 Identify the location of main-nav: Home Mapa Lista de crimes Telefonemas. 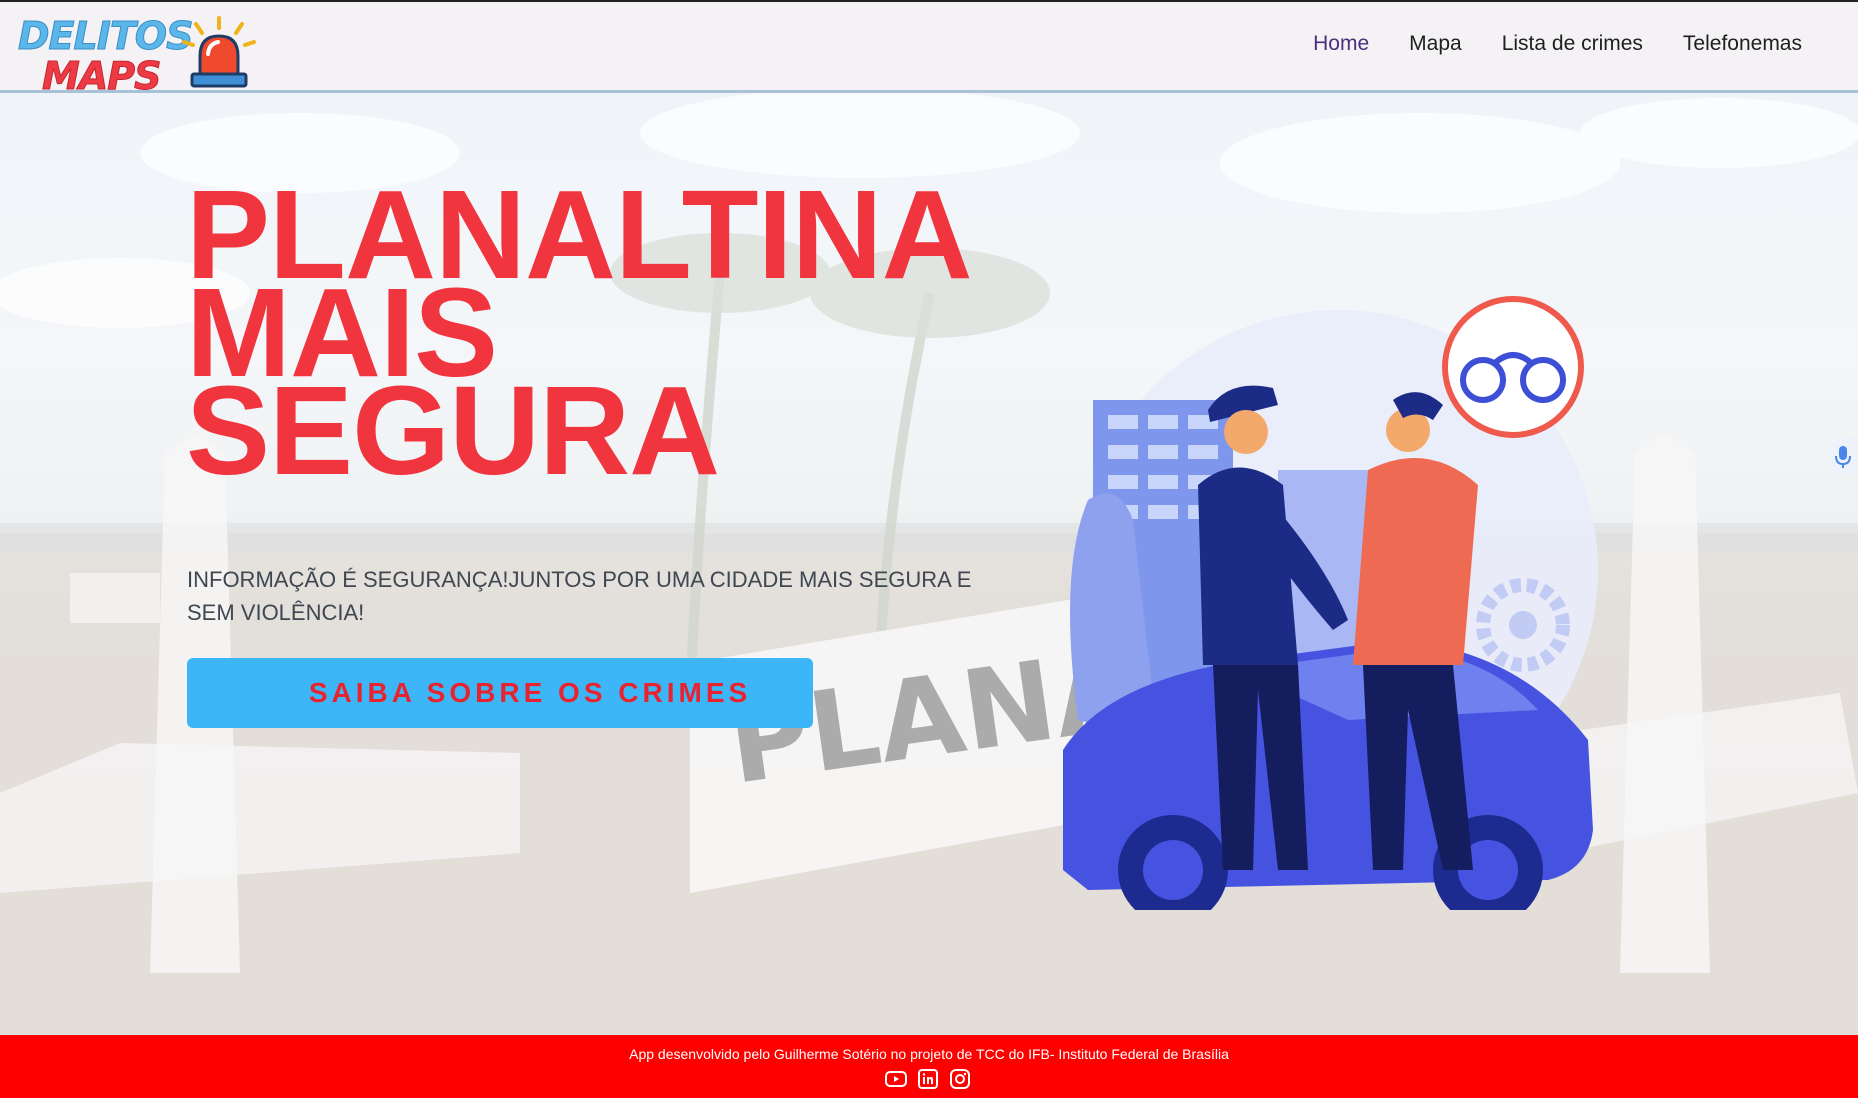
(1557, 44).